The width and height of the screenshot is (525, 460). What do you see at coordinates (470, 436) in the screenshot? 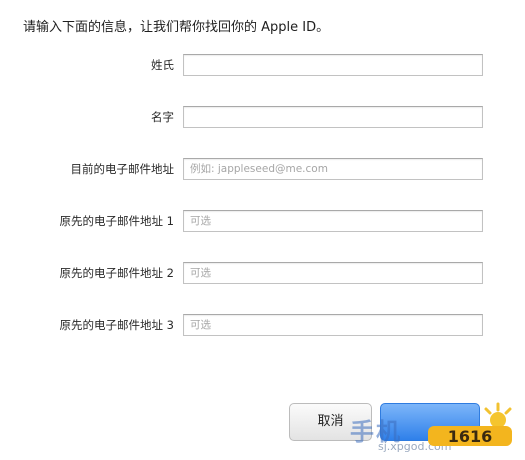
I see `watermark-logo-text: 1616` at bounding box center [470, 436].